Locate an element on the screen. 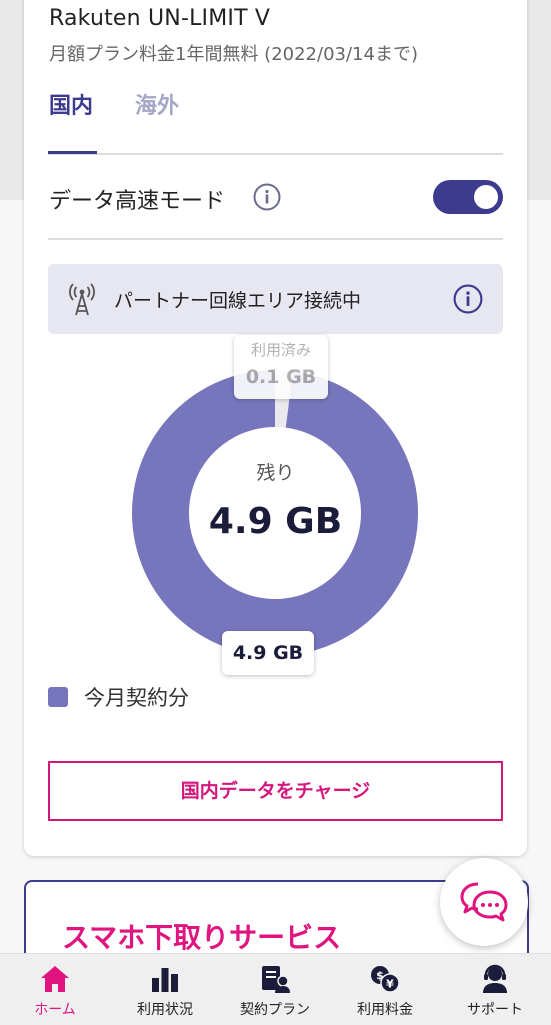 The image size is (551, 1025). contract-plan-icon is located at coordinates (276, 979).